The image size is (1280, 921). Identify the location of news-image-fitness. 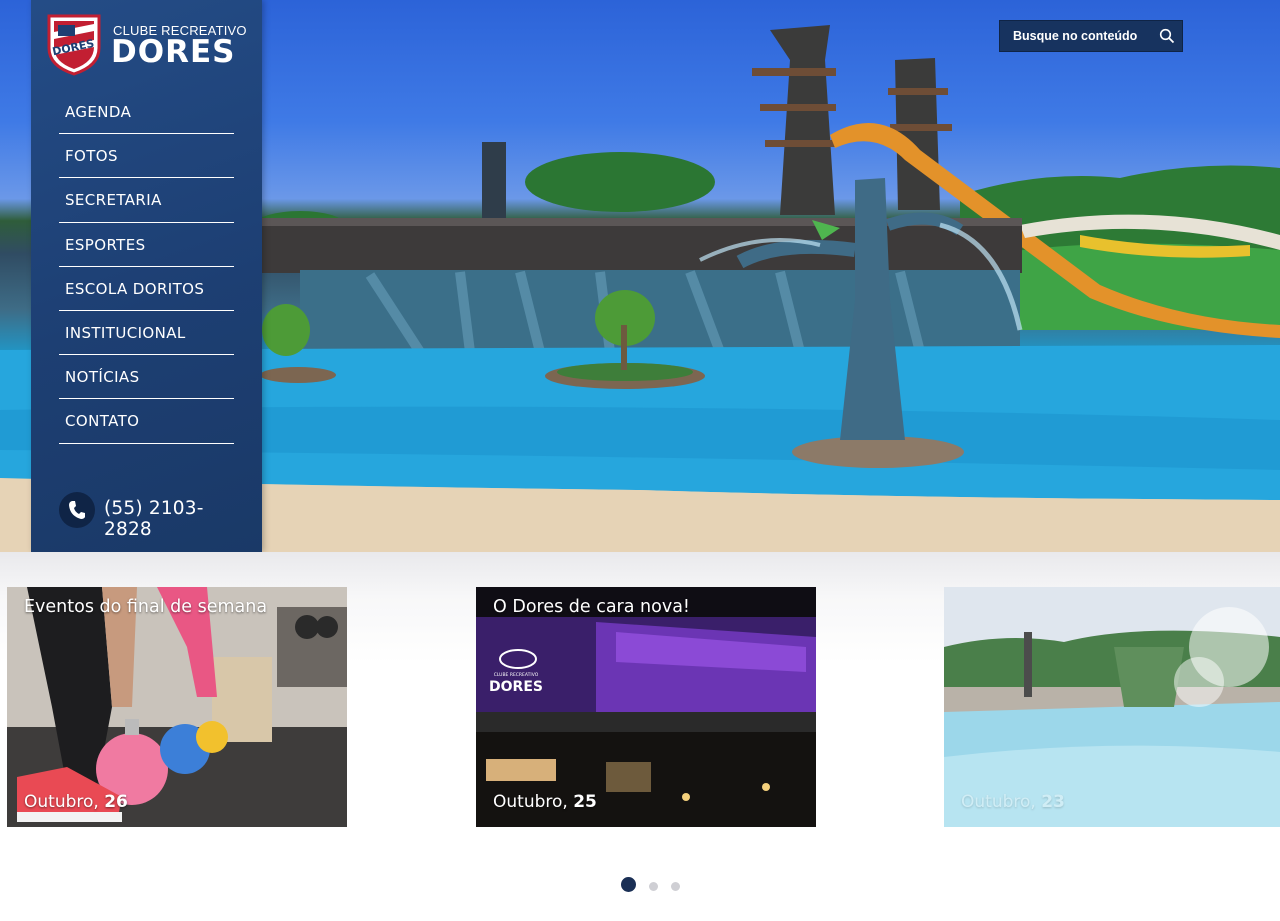
(177, 707).